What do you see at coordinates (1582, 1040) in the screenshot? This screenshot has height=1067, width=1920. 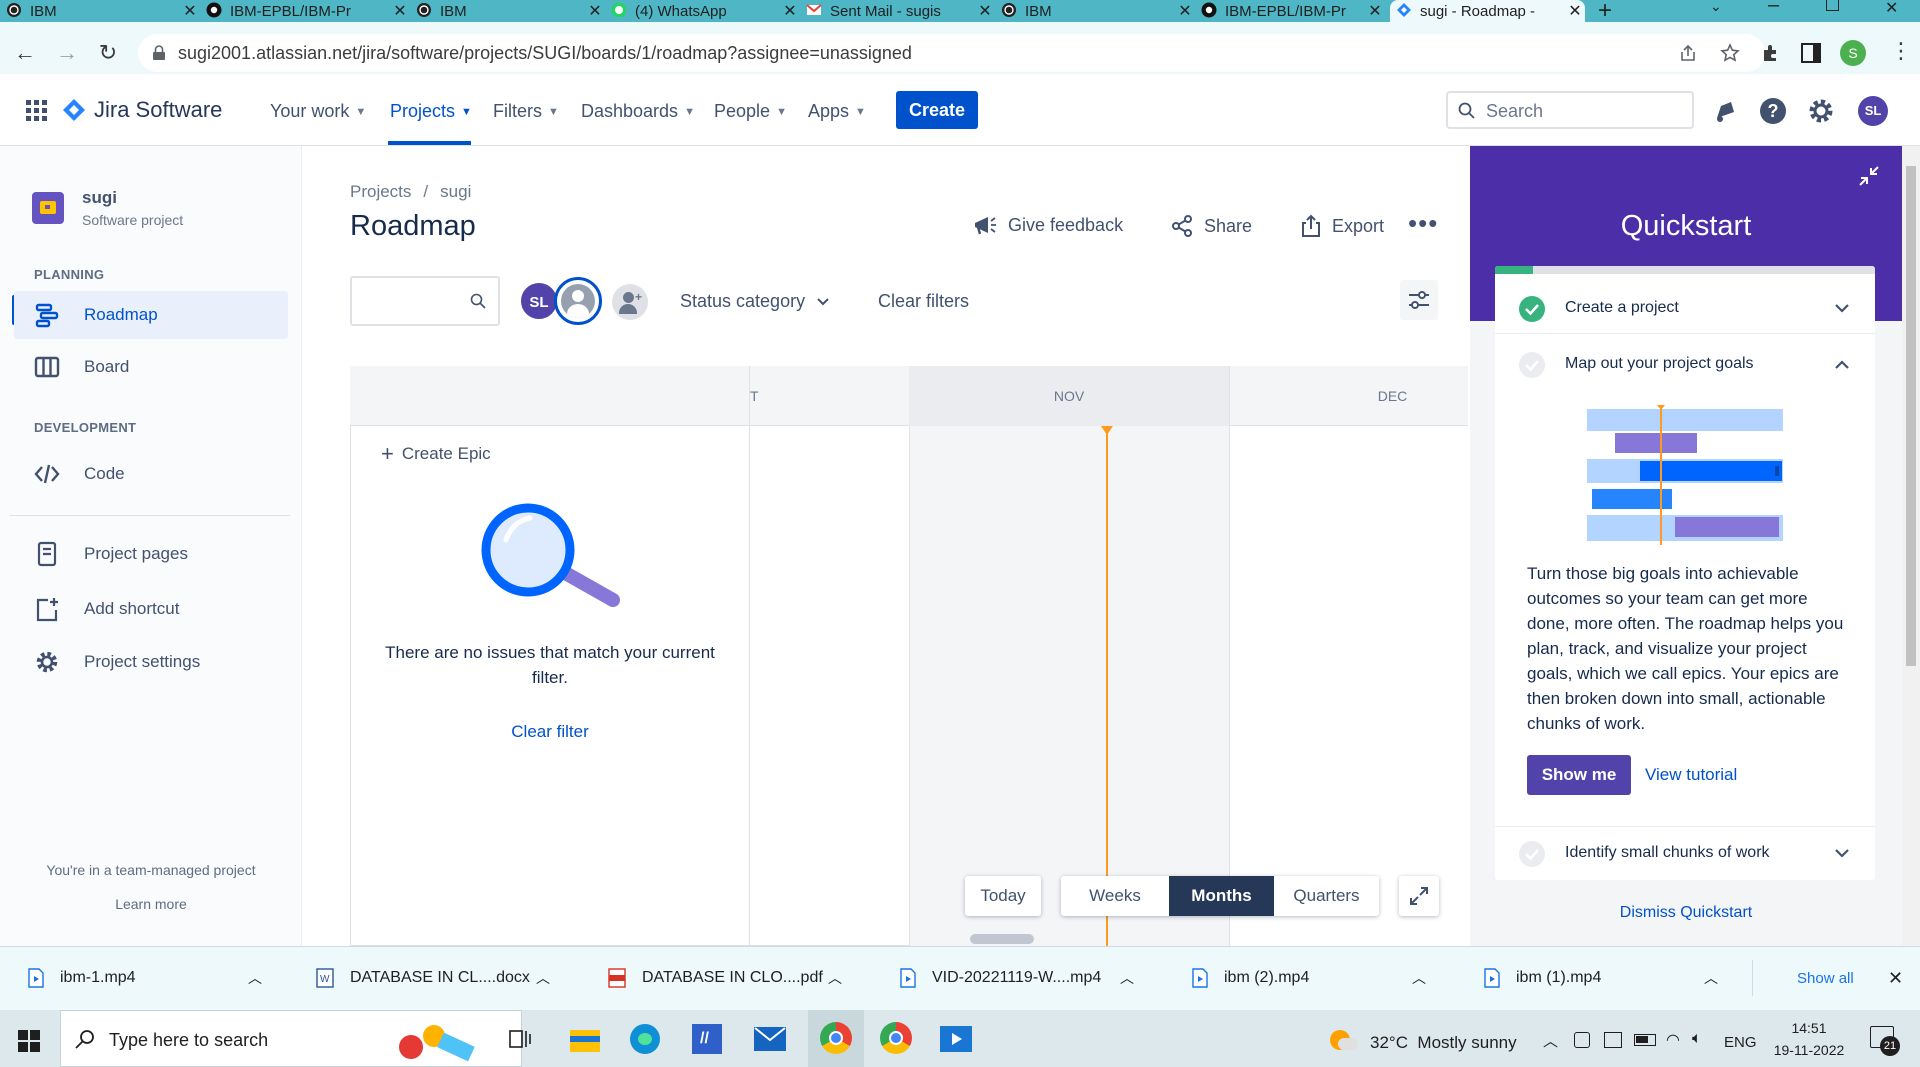 I see `tray-app-icon` at bounding box center [1582, 1040].